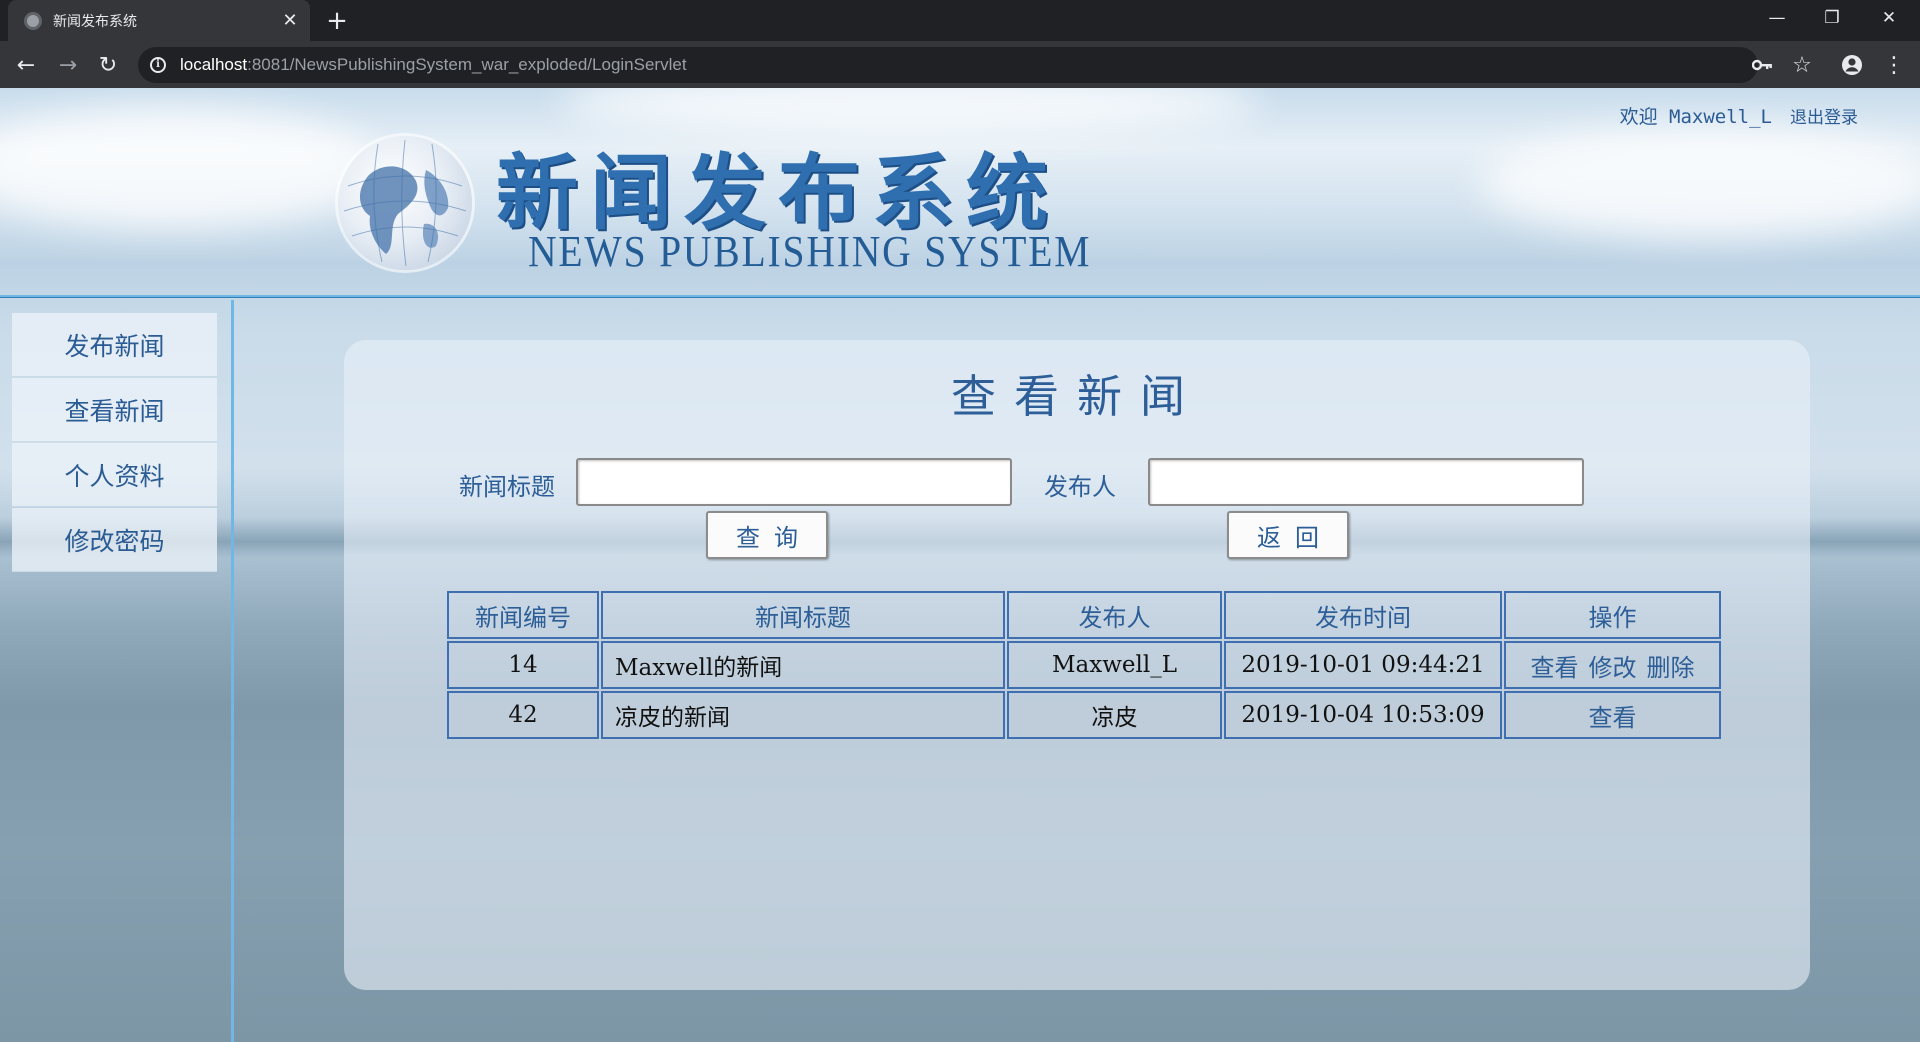  Describe the element at coordinates (523, 665) in the screenshot. I see `news-id-cell: 14` at that location.